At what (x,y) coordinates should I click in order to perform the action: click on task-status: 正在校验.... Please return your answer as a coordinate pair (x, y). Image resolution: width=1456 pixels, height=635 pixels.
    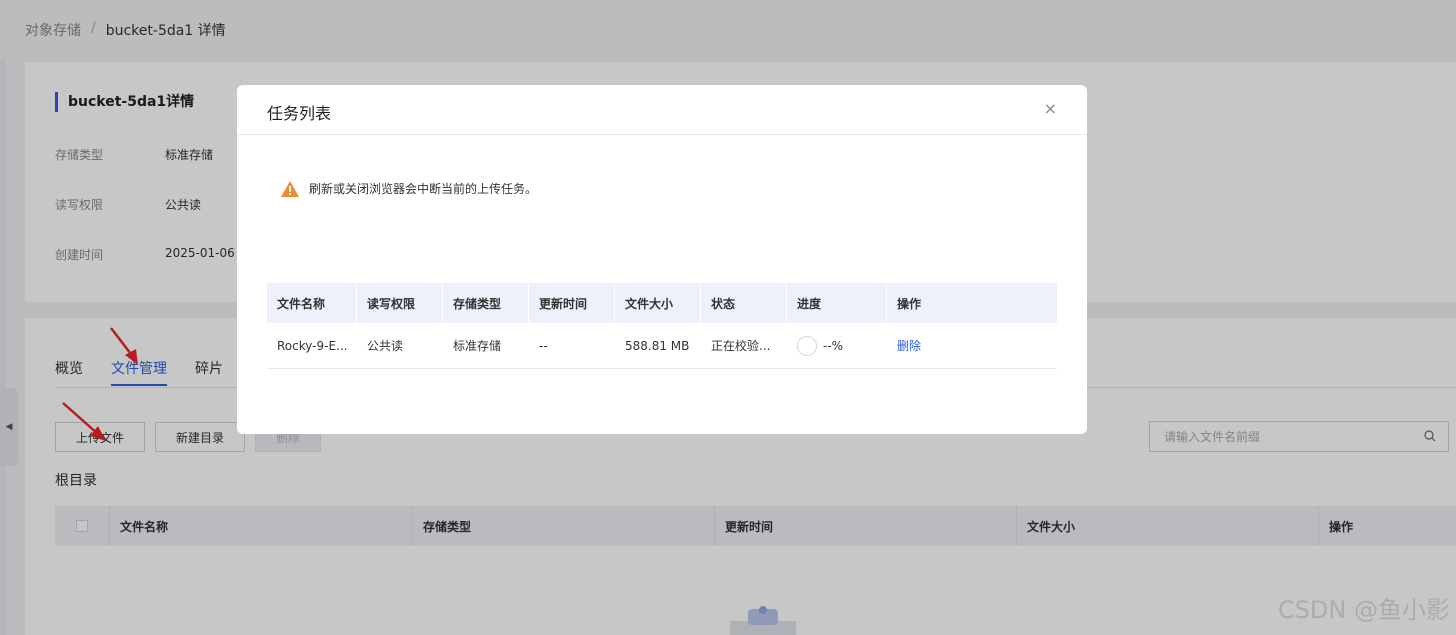
    Looking at the image, I should click on (741, 346).